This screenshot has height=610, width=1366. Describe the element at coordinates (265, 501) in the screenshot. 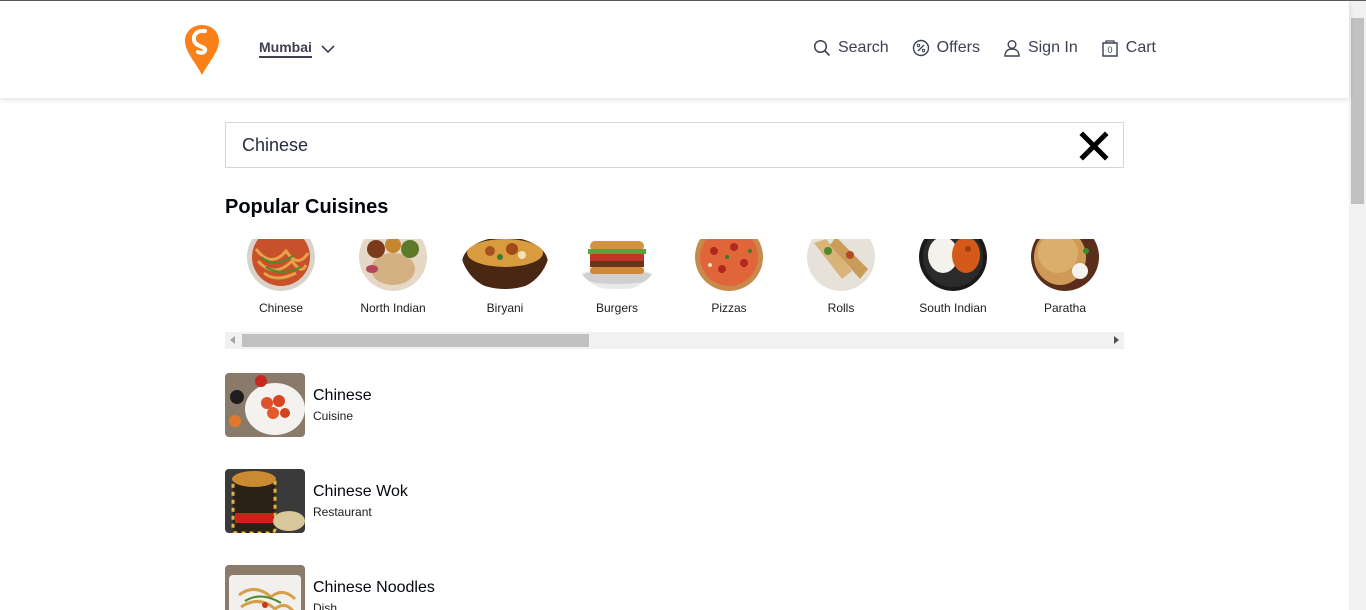

I see `result-thumbnail-chinese-wok` at that location.